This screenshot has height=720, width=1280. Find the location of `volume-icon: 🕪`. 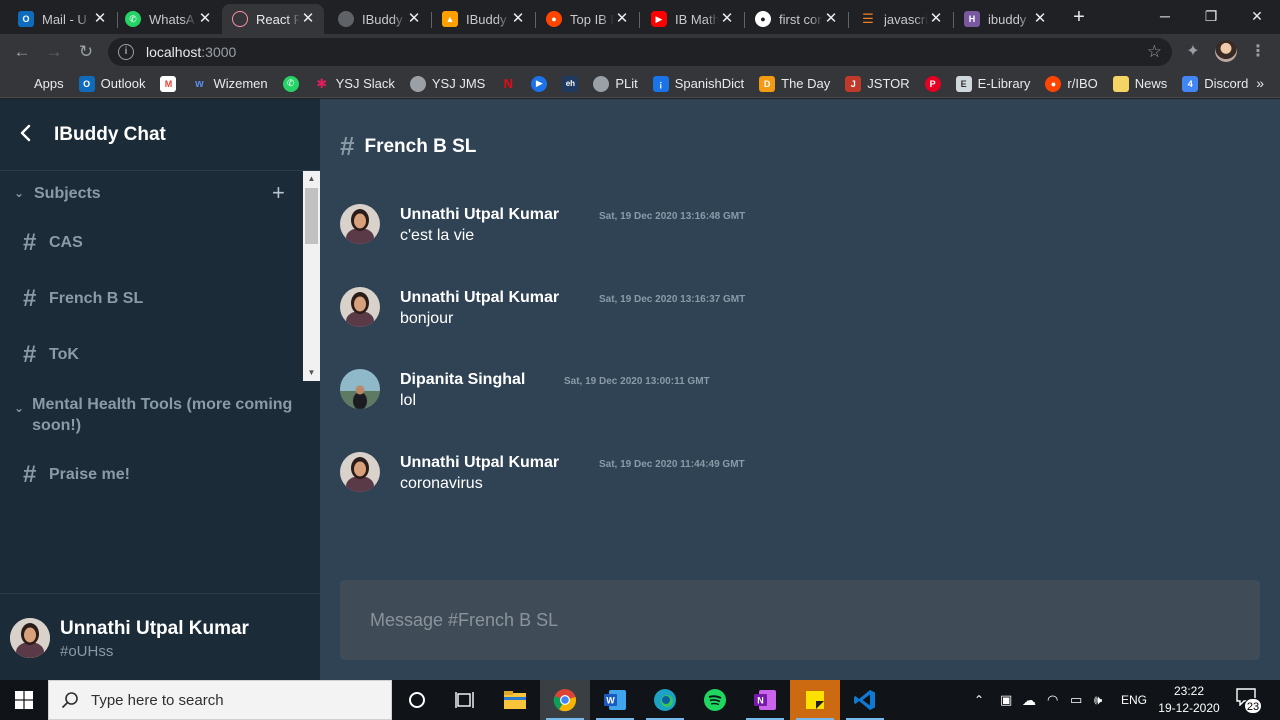

volume-icon: 🕪 is located at coordinates (1098, 700).